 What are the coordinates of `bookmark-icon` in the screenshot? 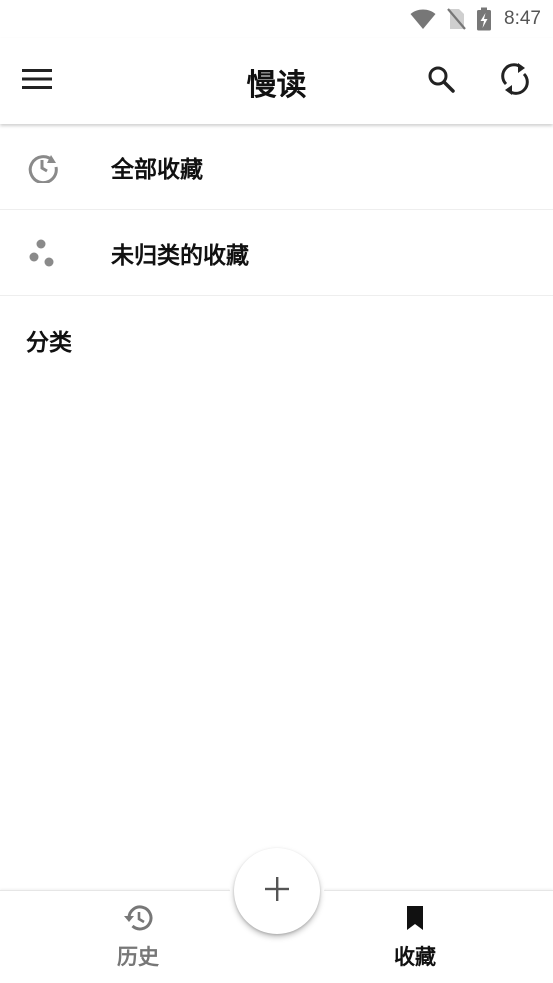 It's located at (415, 918).